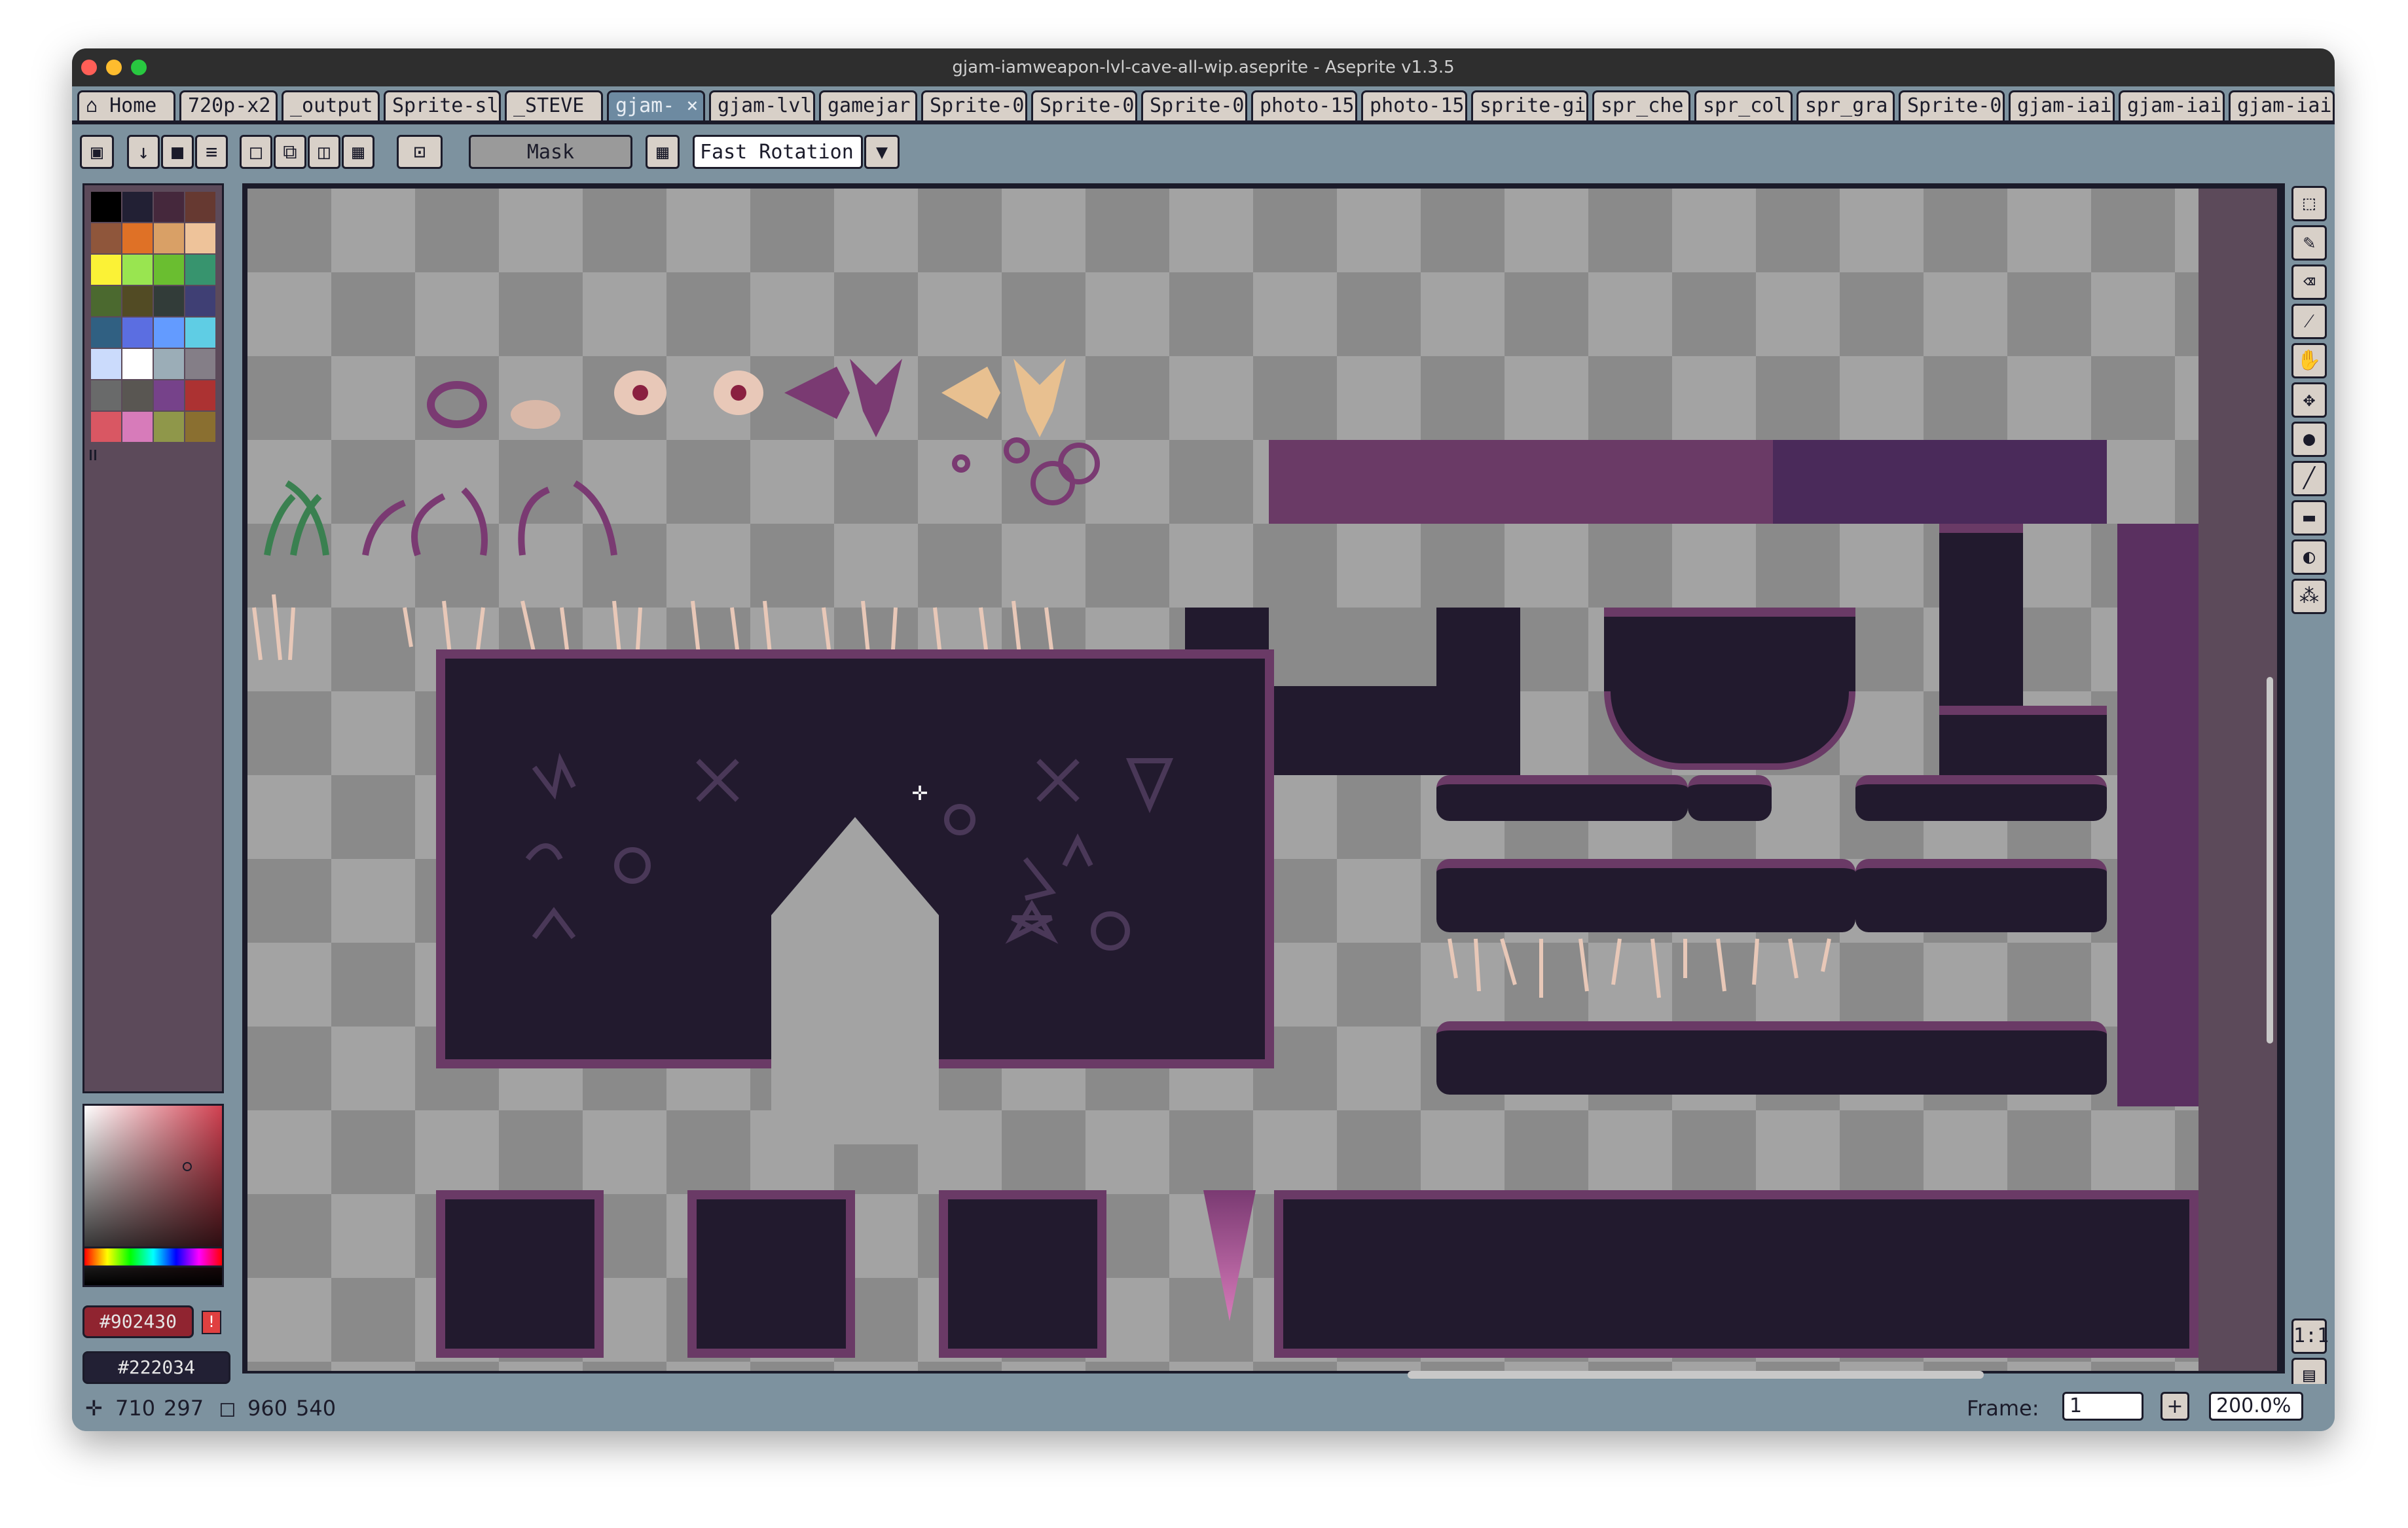  What do you see at coordinates (2309, 400) in the screenshot?
I see `move-icon: ✥` at bounding box center [2309, 400].